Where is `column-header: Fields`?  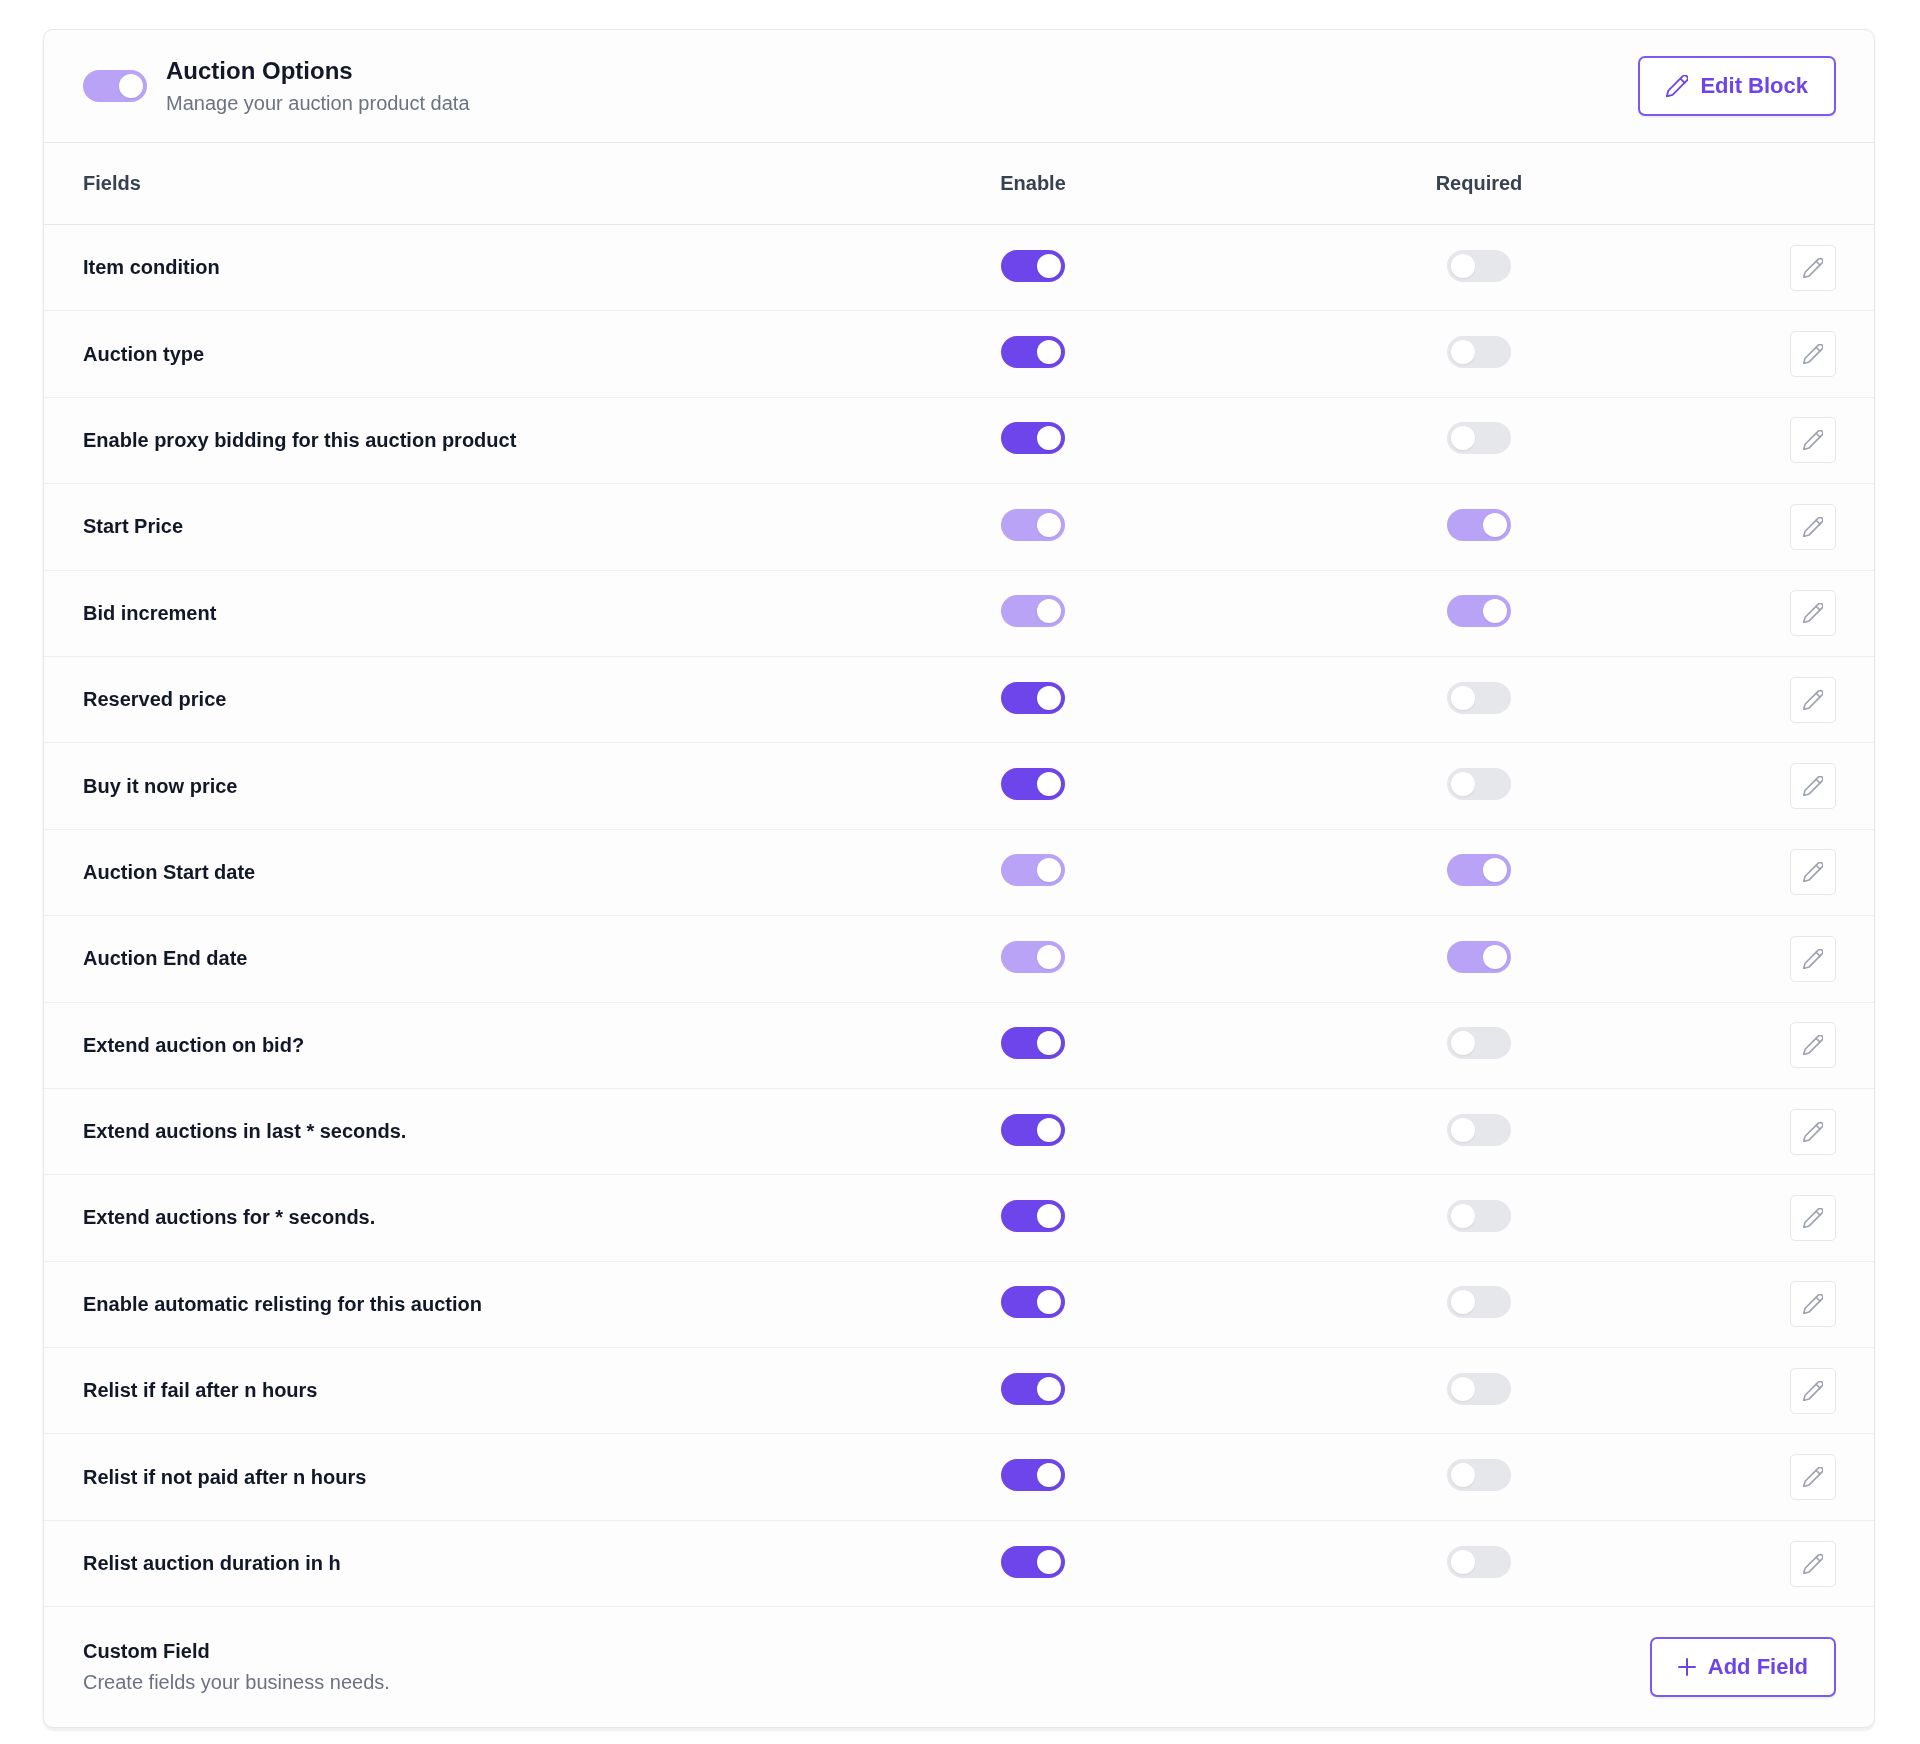
column-header: Fields is located at coordinates (112, 183).